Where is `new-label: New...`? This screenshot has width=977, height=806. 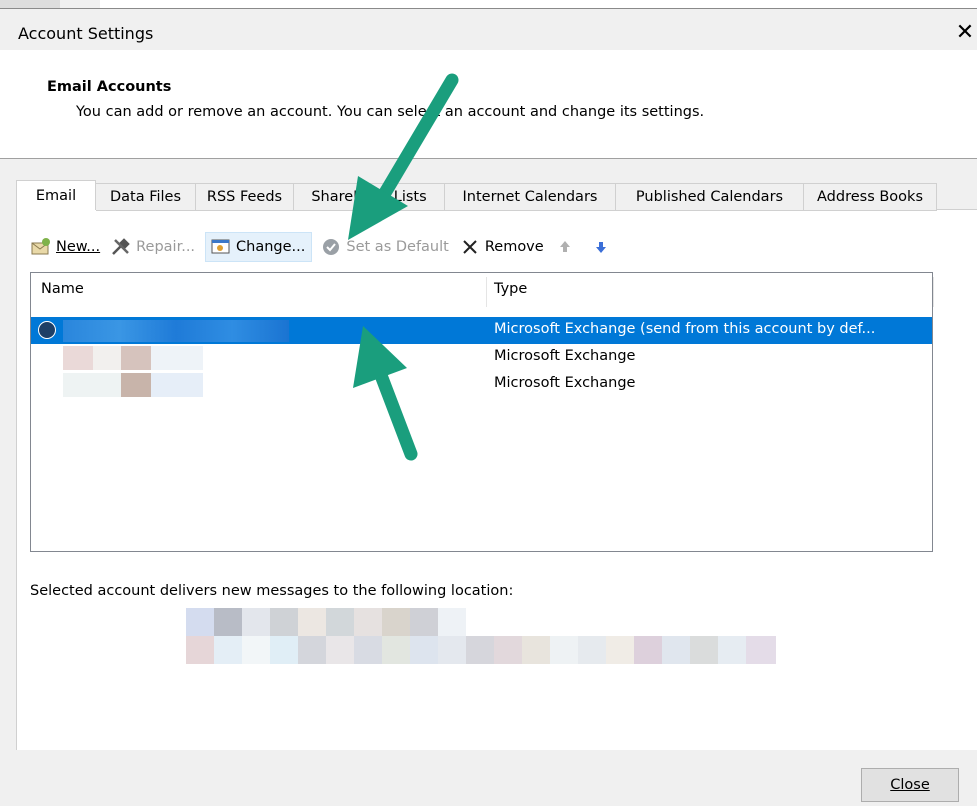
new-label: New... is located at coordinates (78, 247).